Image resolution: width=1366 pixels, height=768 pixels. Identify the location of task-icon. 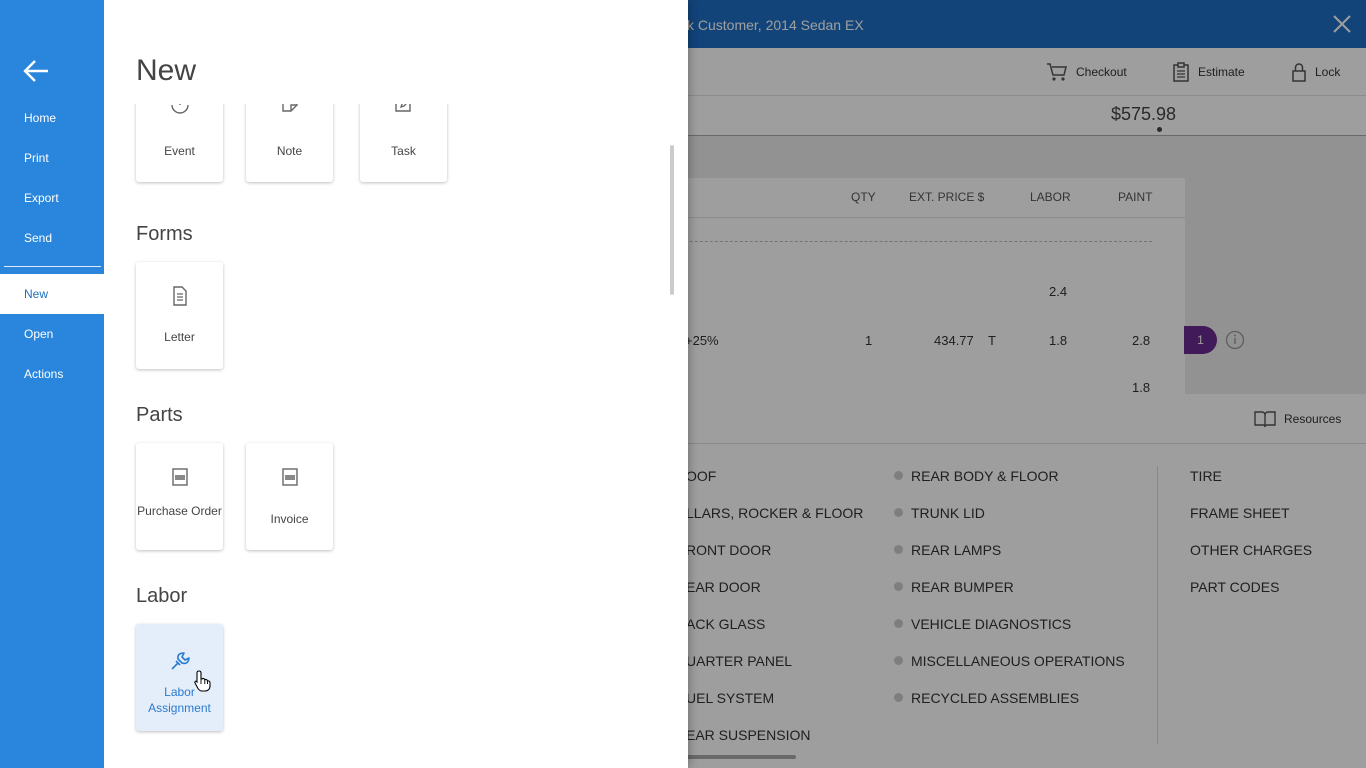
(403, 108).